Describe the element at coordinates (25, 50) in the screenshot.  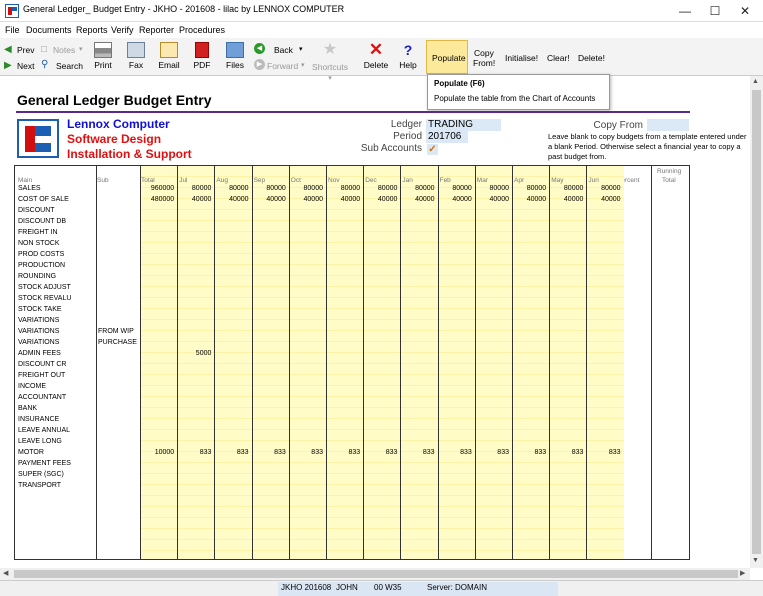
I see `prev-button: Prev` at that location.